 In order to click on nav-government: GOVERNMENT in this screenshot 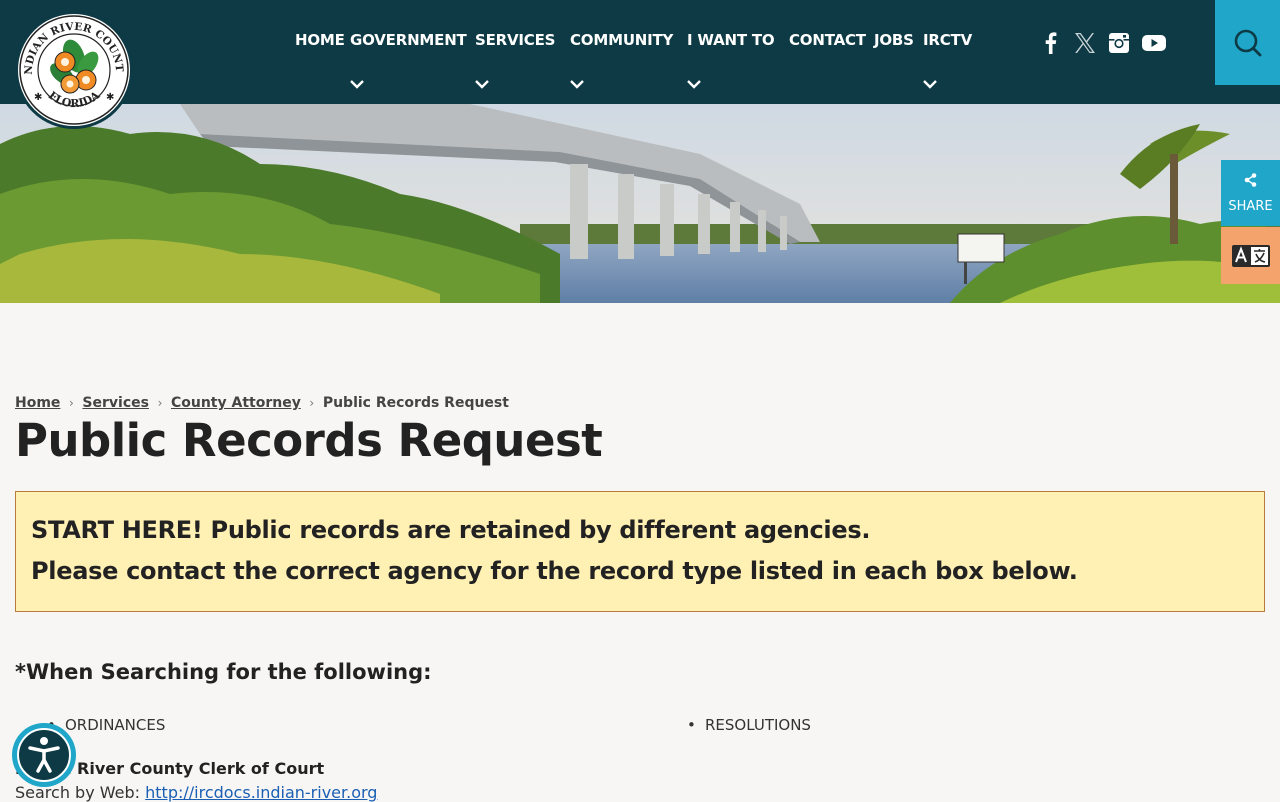, I will do `click(408, 40)`.